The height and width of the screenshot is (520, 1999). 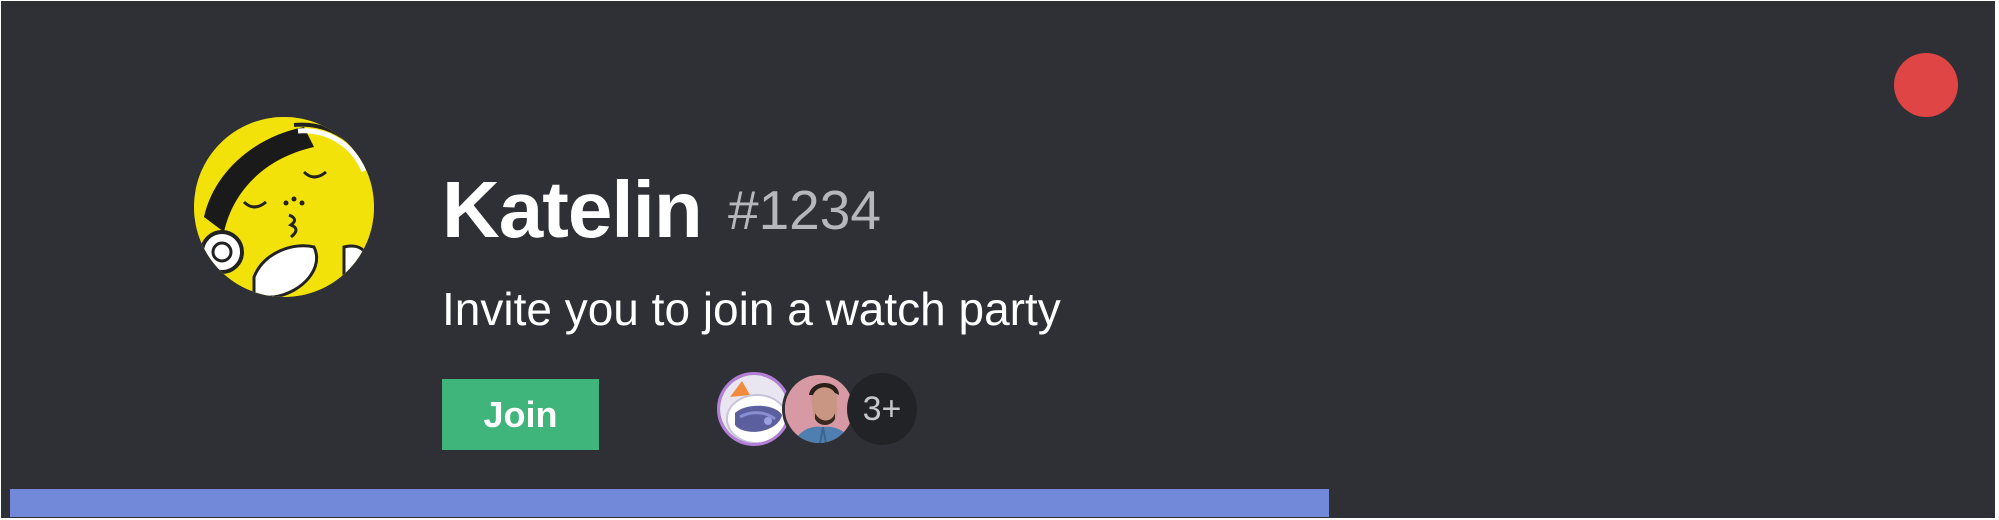 I want to click on watch-progress-fill, so click(x=670, y=503).